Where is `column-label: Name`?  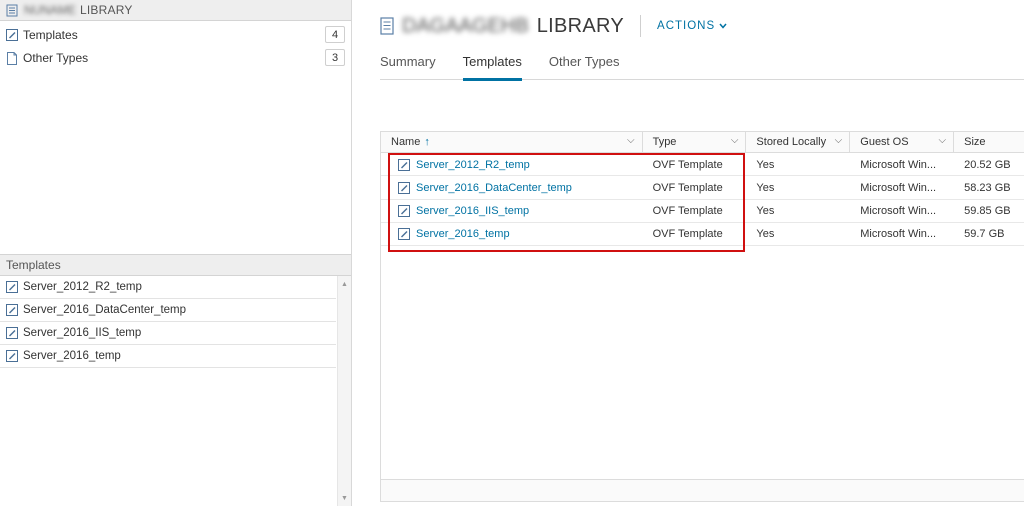 column-label: Name is located at coordinates (406, 142).